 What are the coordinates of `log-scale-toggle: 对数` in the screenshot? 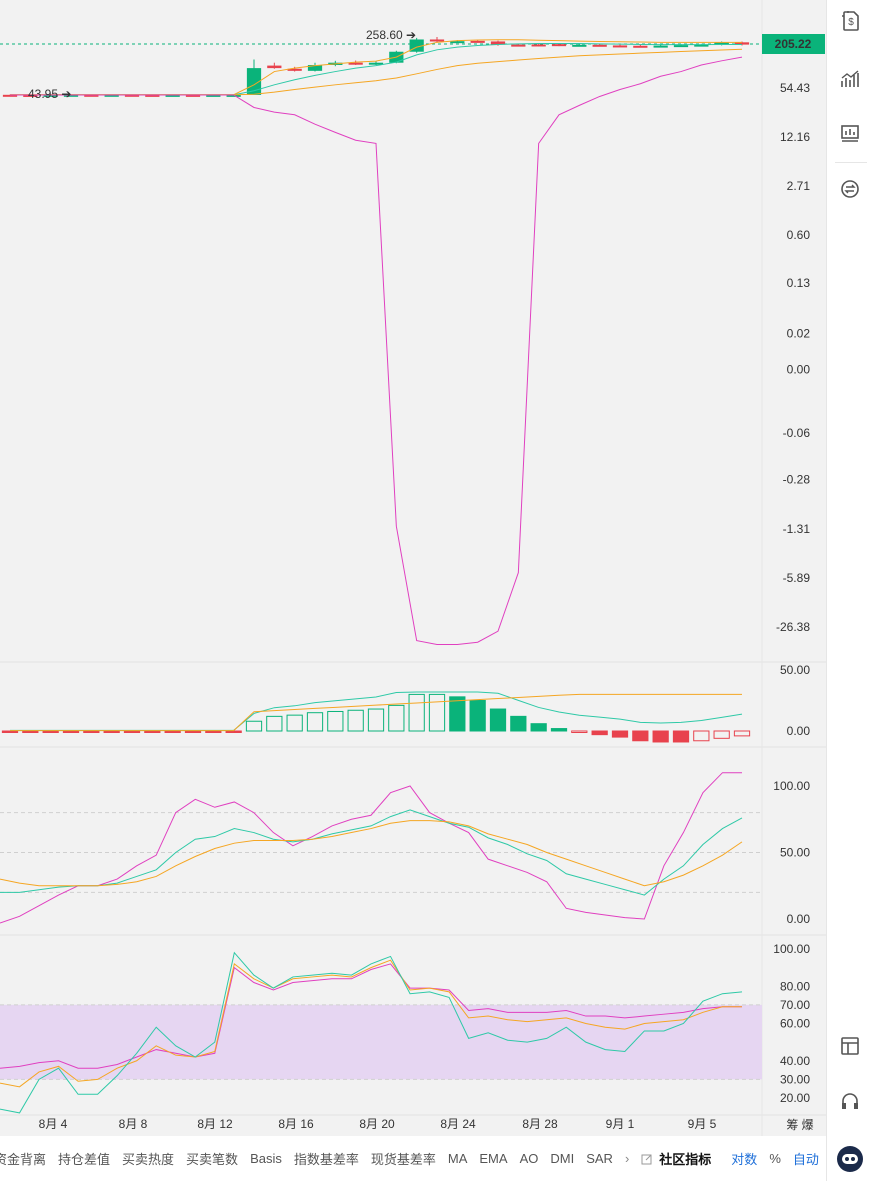 It's located at (744, 1158).